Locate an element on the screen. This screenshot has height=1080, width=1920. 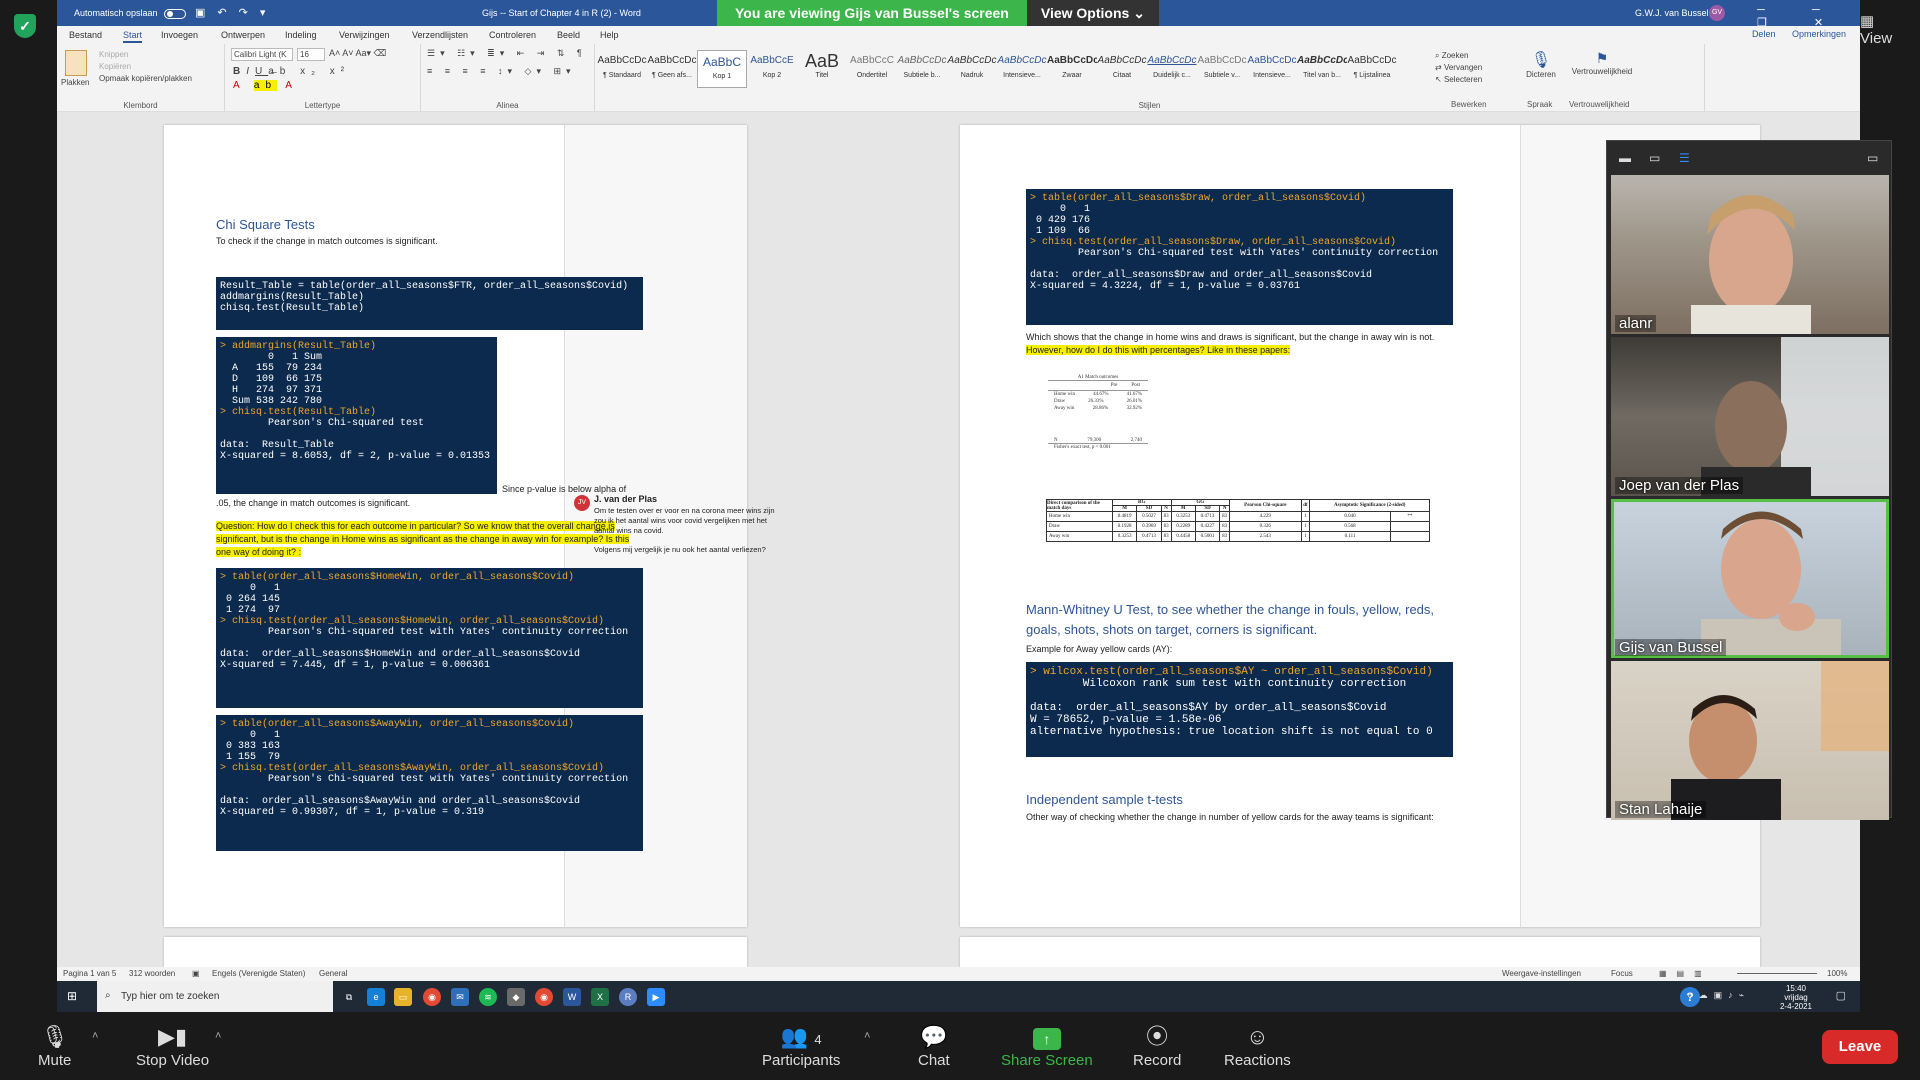
tab-beeld: Beeld is located at coordinates (568, 35).